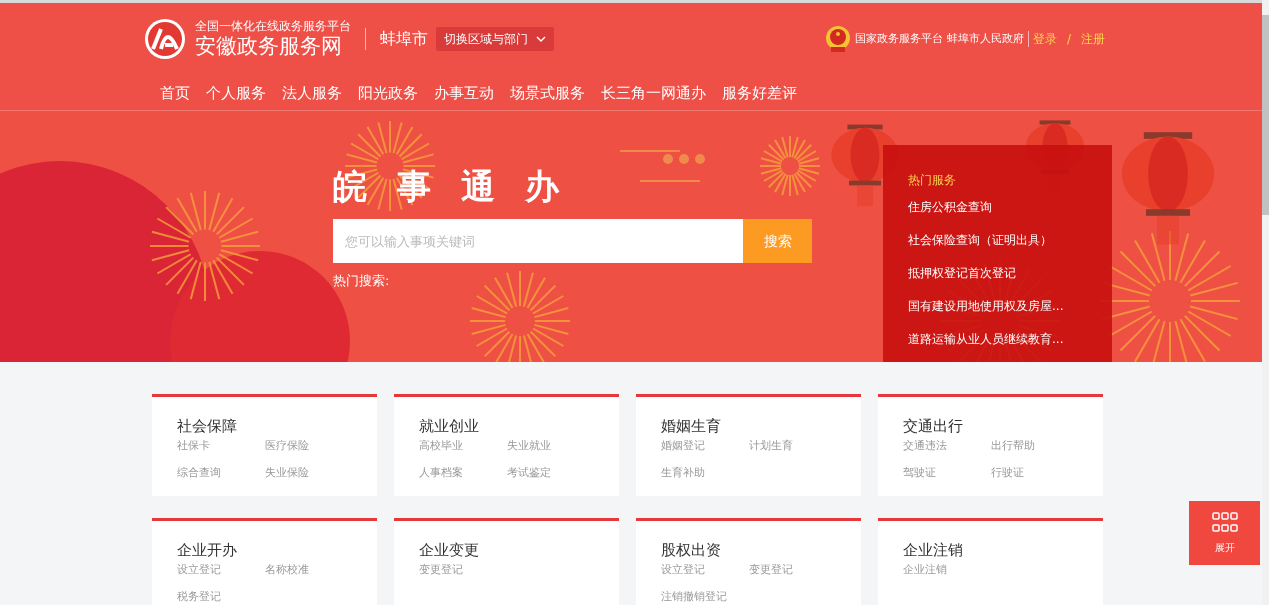 The height and width of the screenshot is (605, 1269). I want to click on category-link: 考试鉴定, so click(550, 473).